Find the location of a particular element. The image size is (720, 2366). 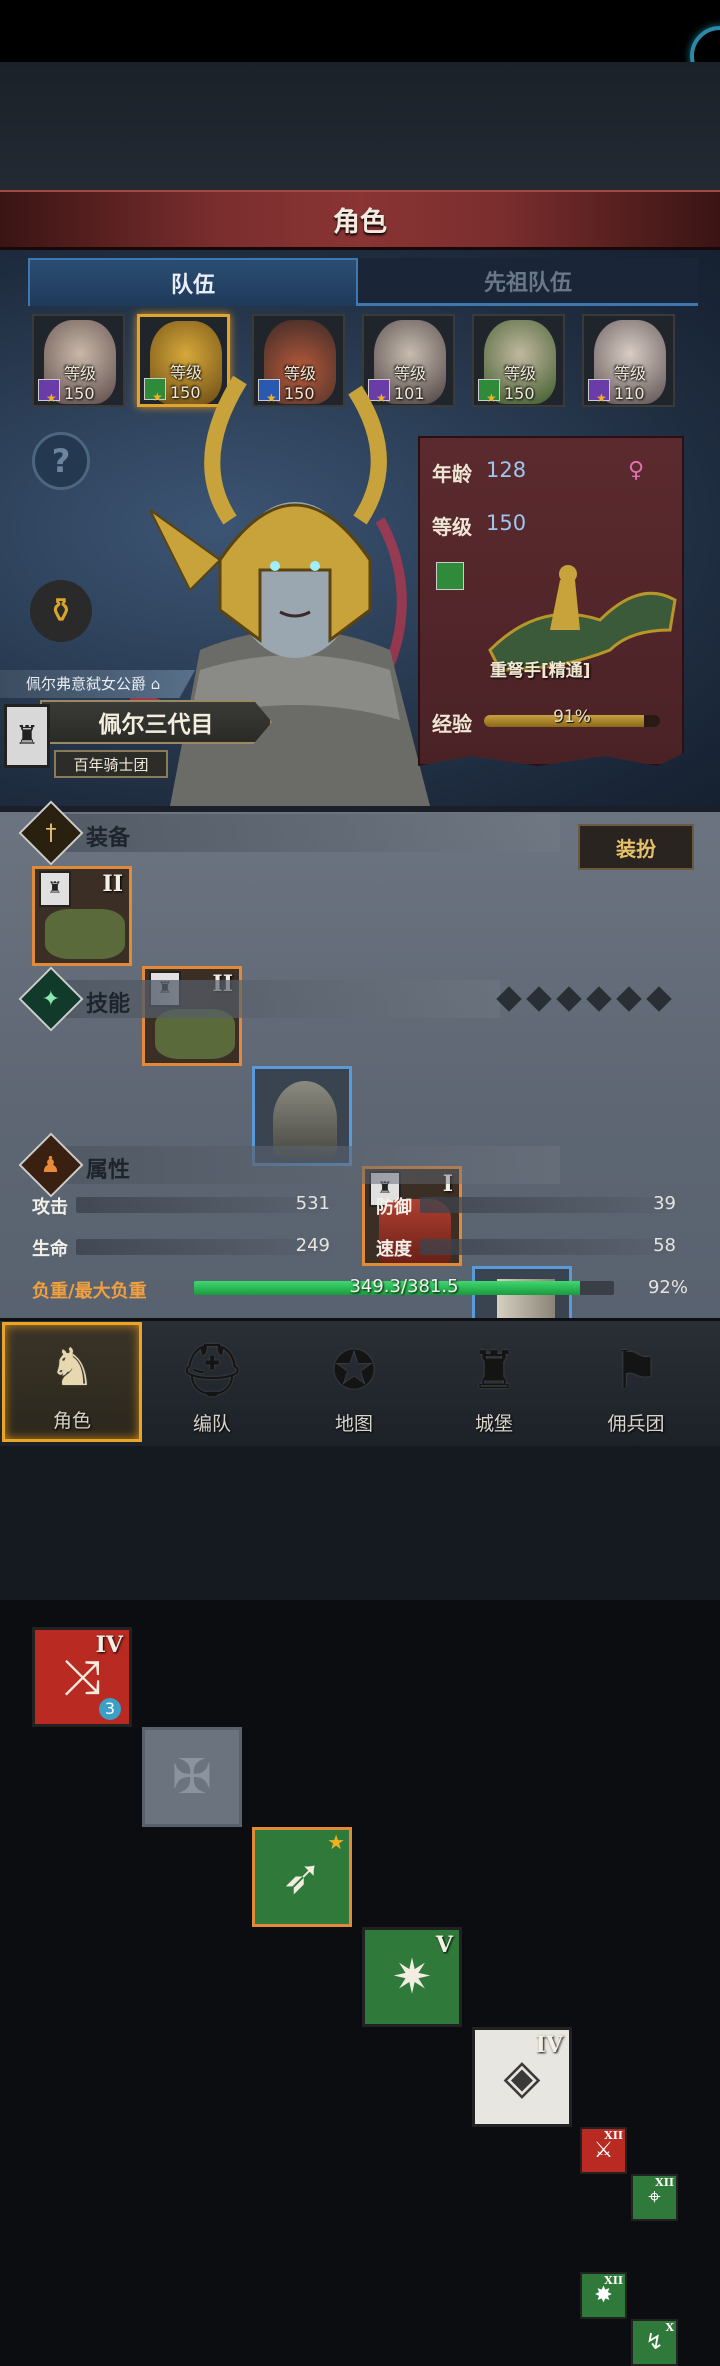

house-label: 佩尔弗意弑女公爵 ⌂ is located at coordinates (97, 684).